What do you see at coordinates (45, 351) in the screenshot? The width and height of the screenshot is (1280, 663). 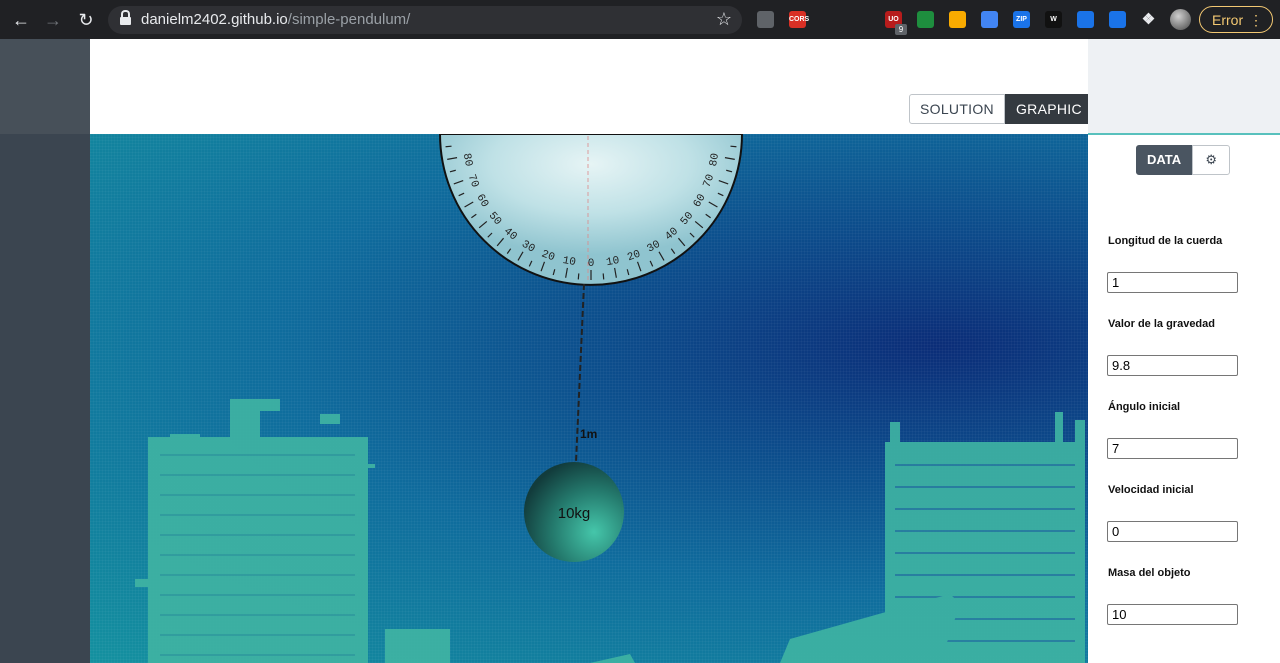 I see `left-gutter` at bounding box center [45, 351].